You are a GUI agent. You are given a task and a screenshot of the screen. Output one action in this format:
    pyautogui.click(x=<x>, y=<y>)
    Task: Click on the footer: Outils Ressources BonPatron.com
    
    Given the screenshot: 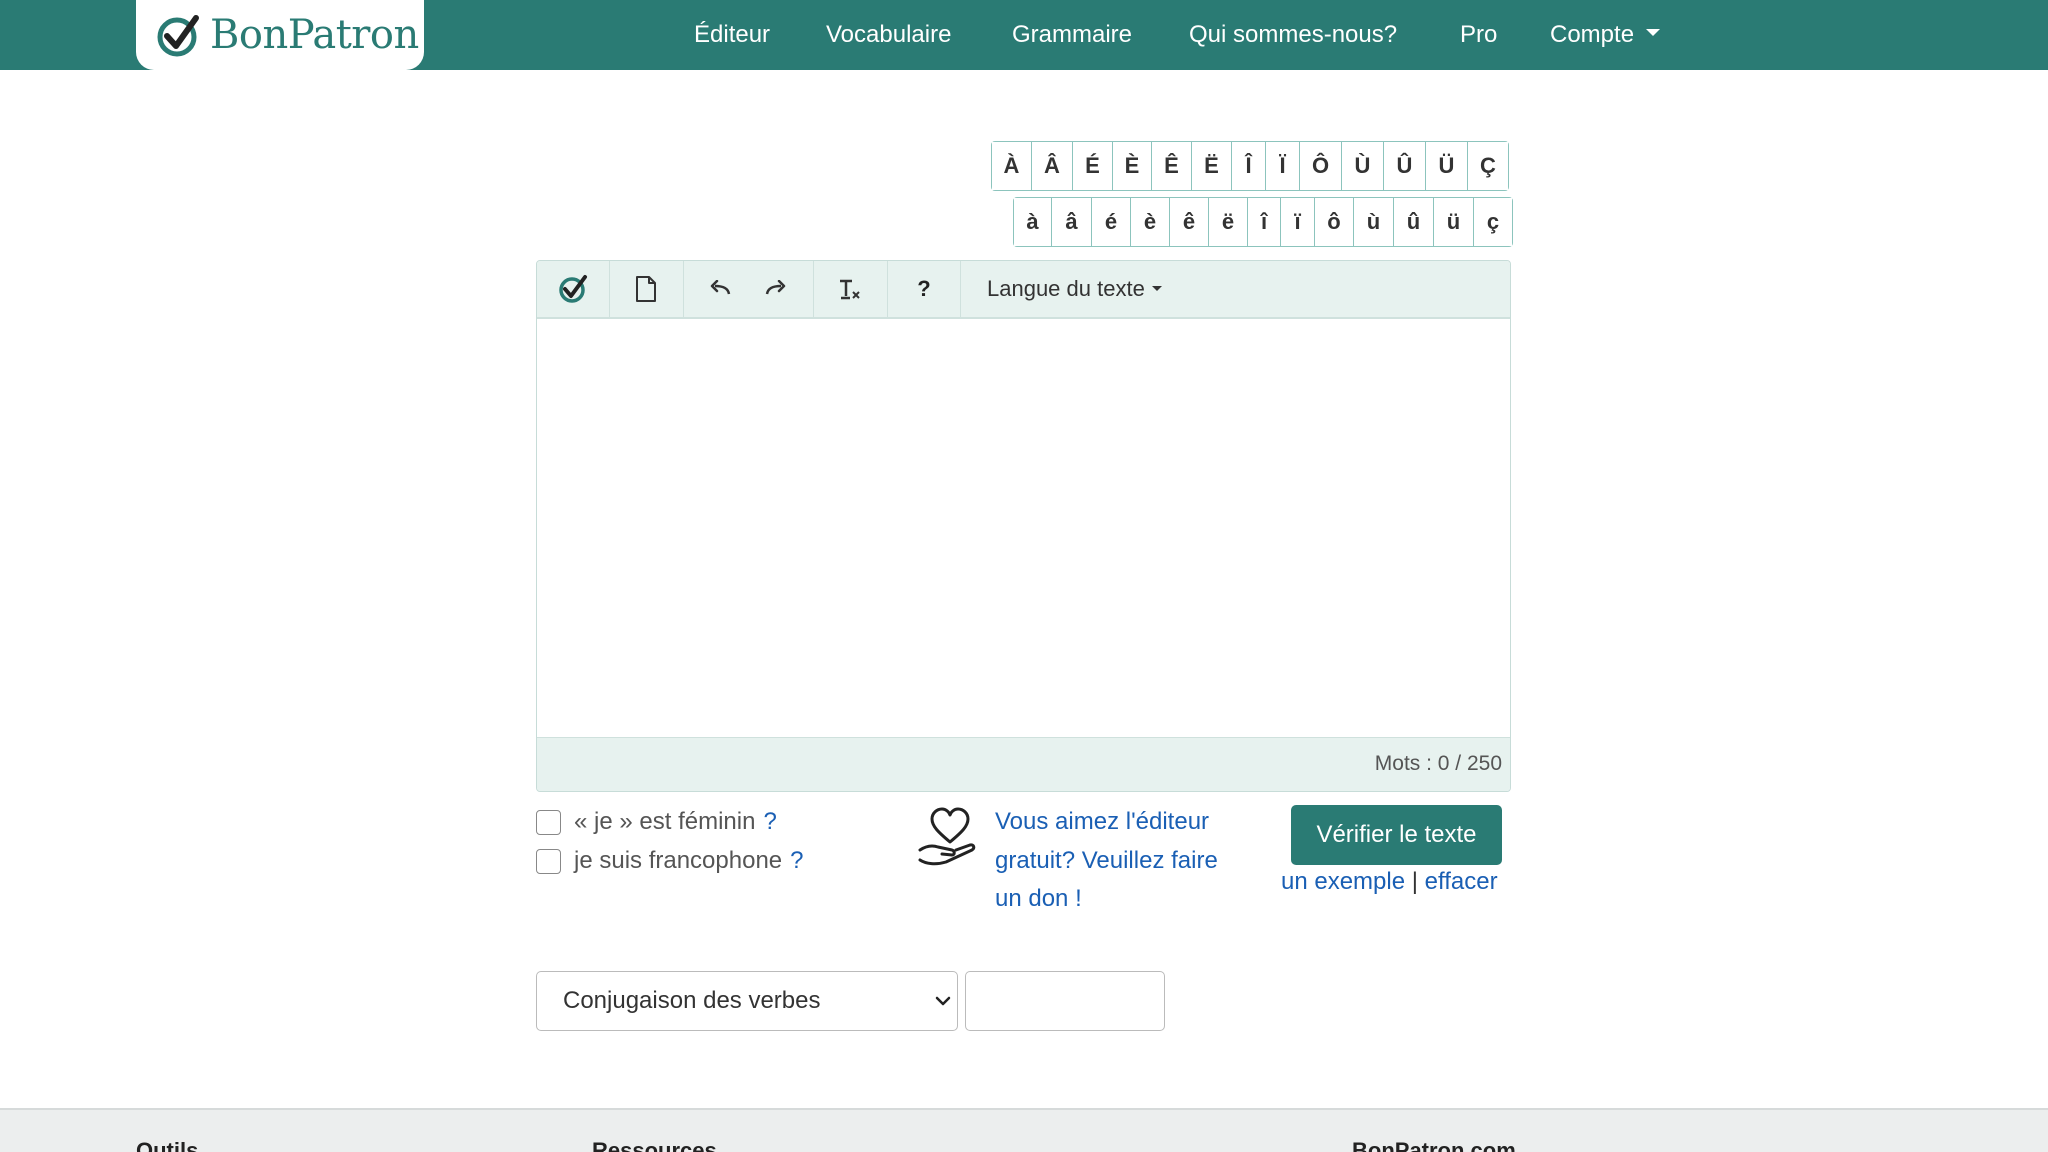 What is the action you would take?
    pyautogui.click(x=1024, y=1130)
    